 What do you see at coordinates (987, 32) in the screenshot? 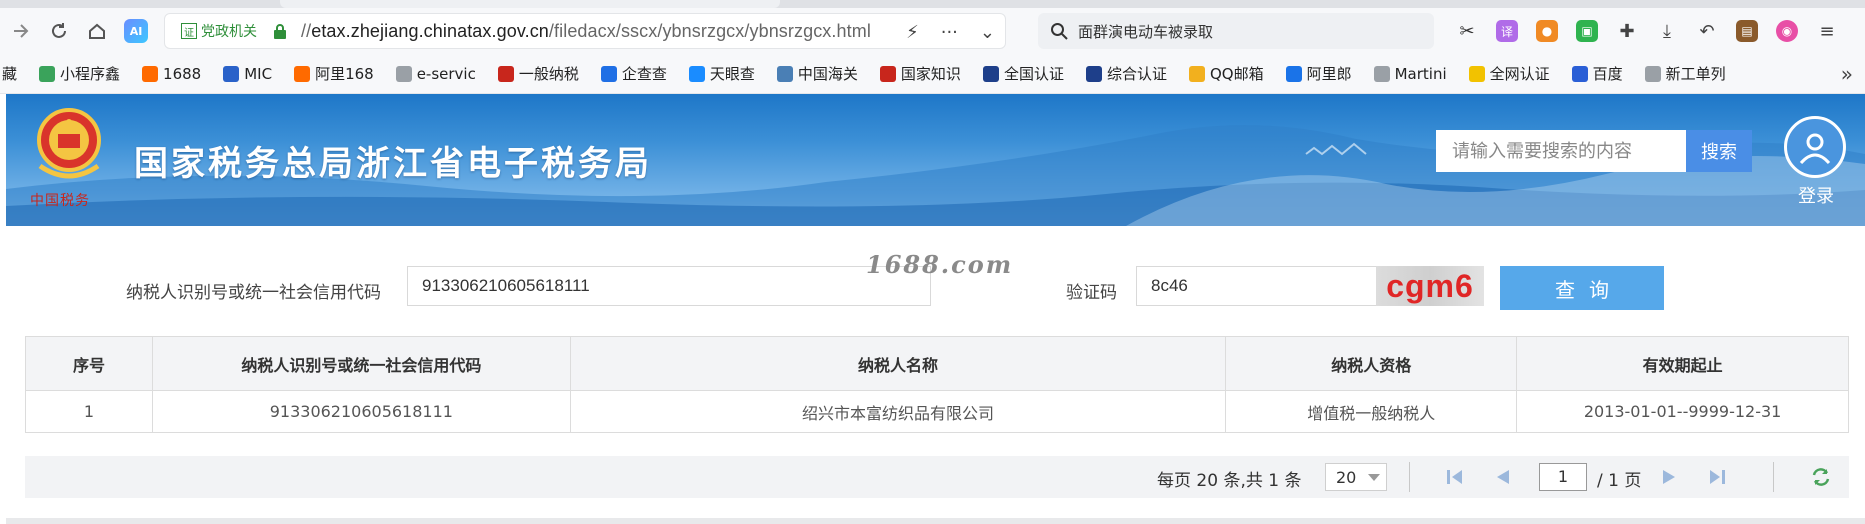
I see `chevron-down-icon: ⌄` at bounding box center [987, 32].